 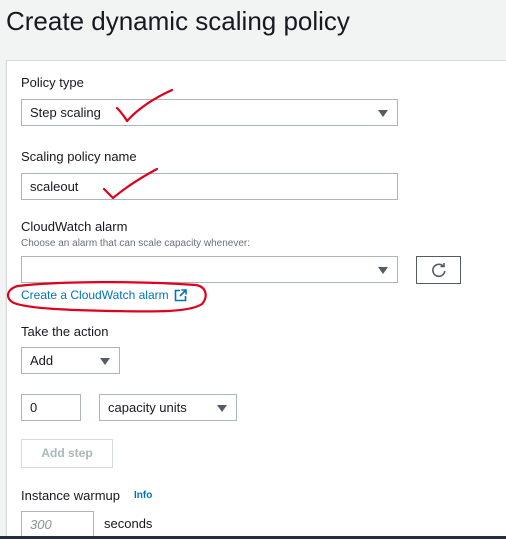 What do you see at coordinates (95, 295) in the screenshot?
I see `create-cloudwatch-alarm-link-text: Create a CloudWatch alarm` at bounding box center [95, 295].